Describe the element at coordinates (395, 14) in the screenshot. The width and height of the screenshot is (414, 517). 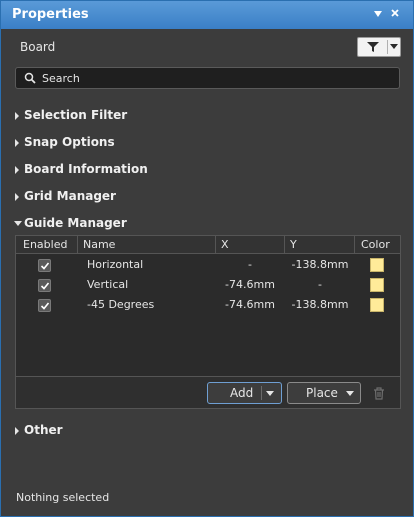
I see `close-icon` at that location.